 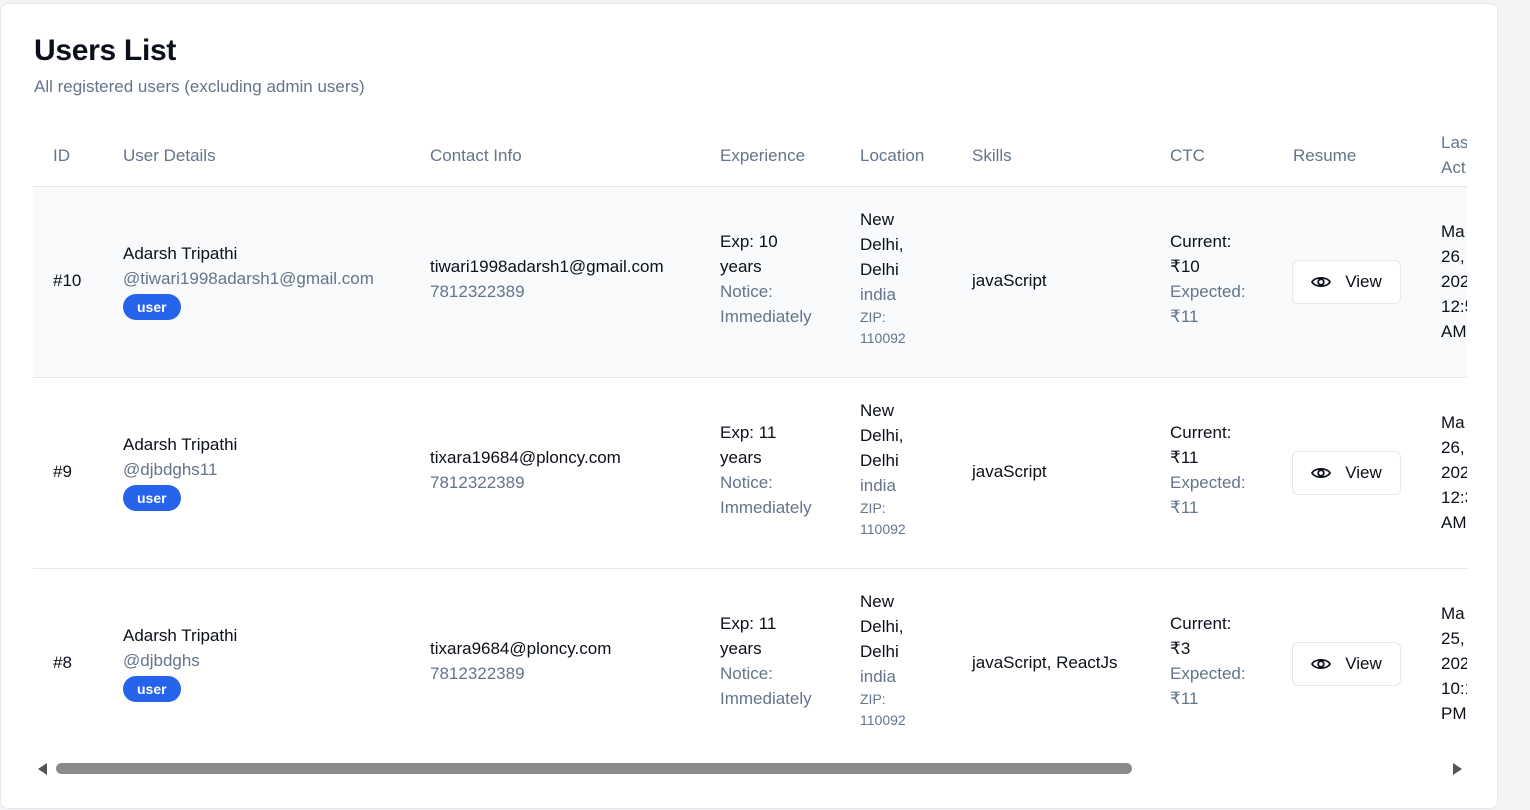 What do you see at coordinates (1453, 638) in the screenshot?
I see `last-active-line2: 25,` at bounding box center [1453, 638].